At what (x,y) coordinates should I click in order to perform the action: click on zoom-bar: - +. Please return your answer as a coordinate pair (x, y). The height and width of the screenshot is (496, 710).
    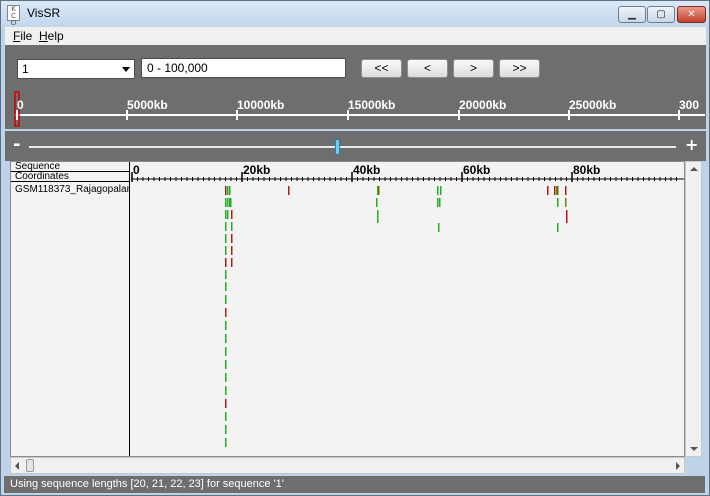
    Looking at the image, I should click on (355, 146).